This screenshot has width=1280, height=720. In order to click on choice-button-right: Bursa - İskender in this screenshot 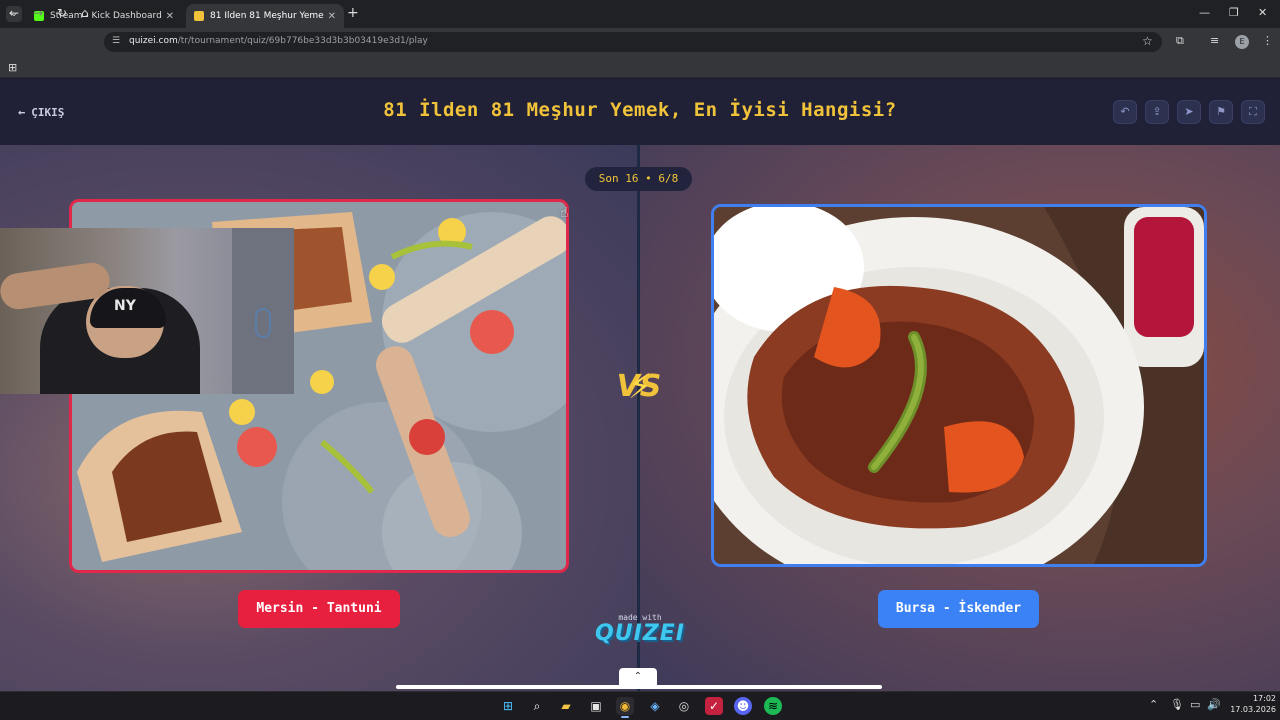, I will do `click(958, 609)`.